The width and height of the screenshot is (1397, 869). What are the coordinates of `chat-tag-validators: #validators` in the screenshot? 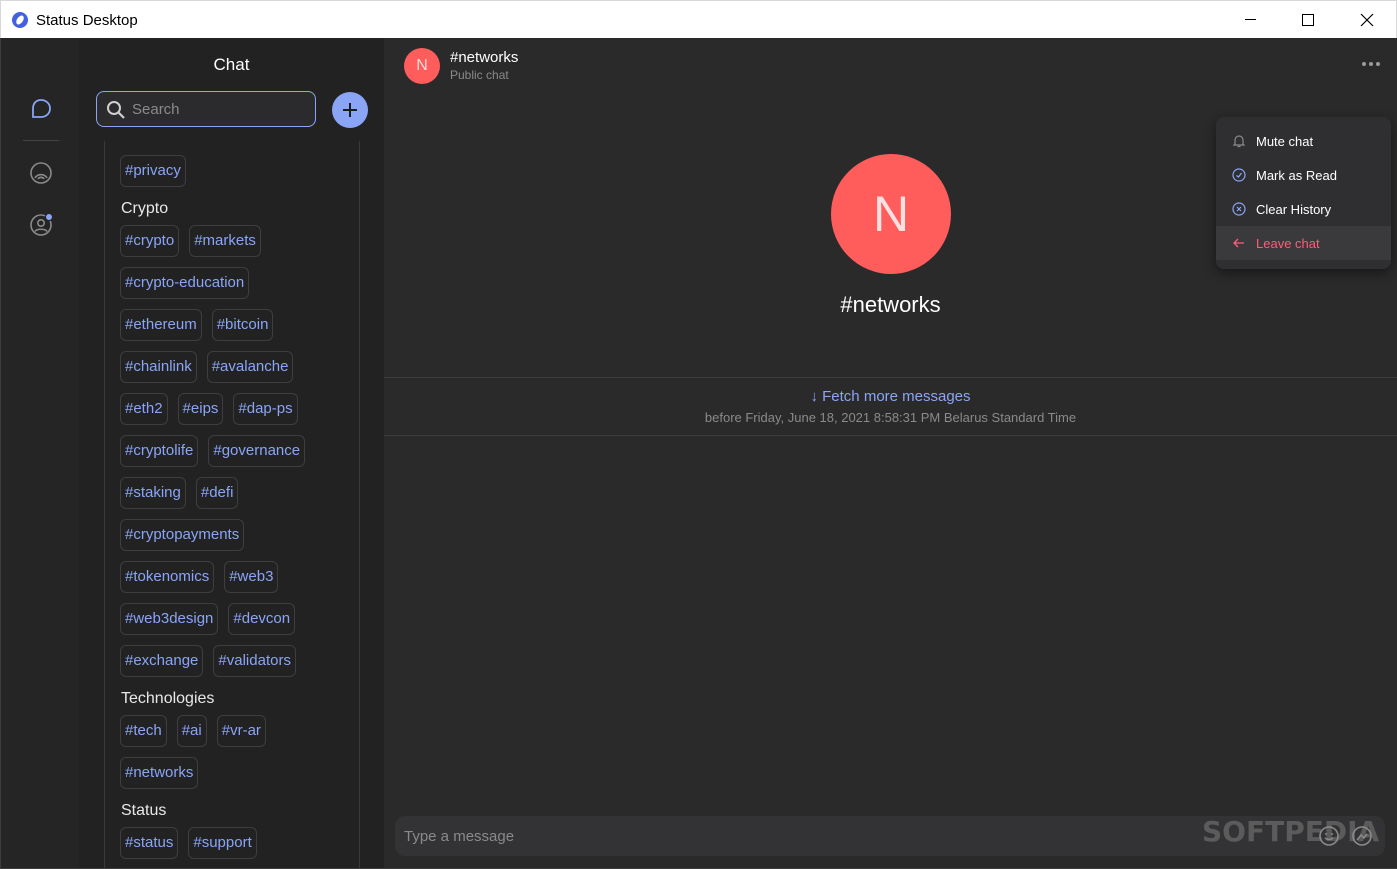 It's located at (254, 661).